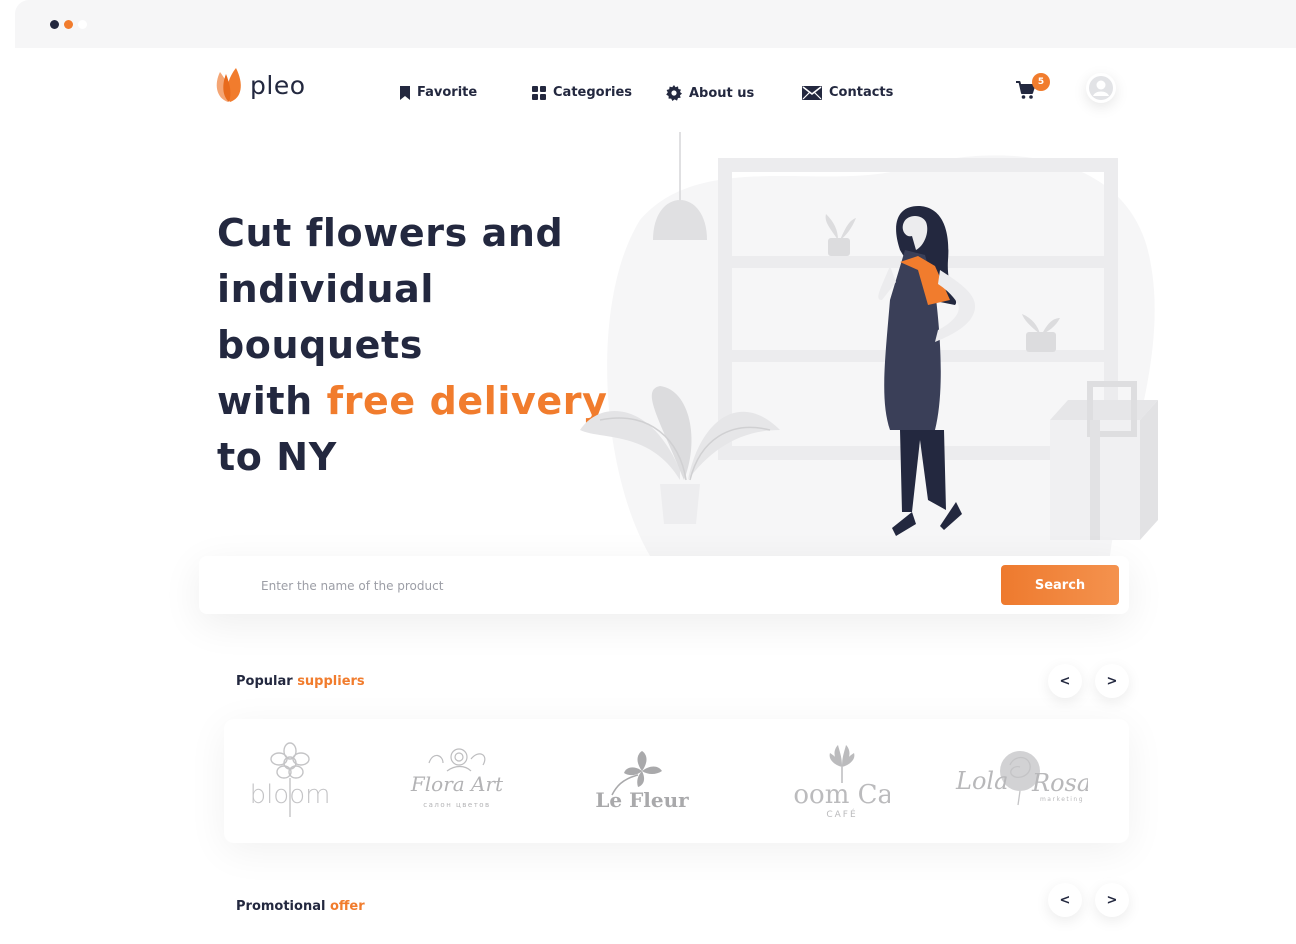  Describe the element at coordinates (722, 93) in the screenshot. I see `nav-about-us-label: About us` at that location.